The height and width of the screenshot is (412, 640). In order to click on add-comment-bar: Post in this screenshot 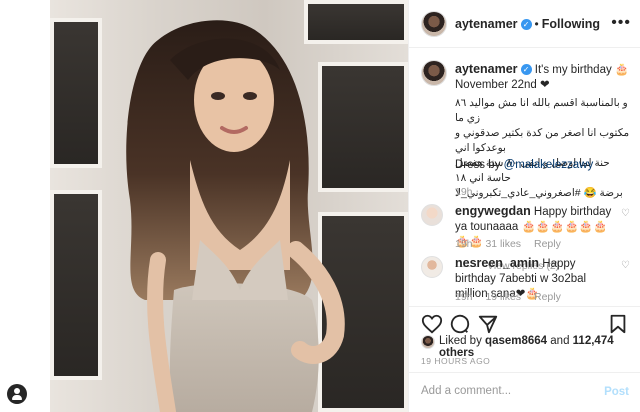, I will do `click(524, 392)`.